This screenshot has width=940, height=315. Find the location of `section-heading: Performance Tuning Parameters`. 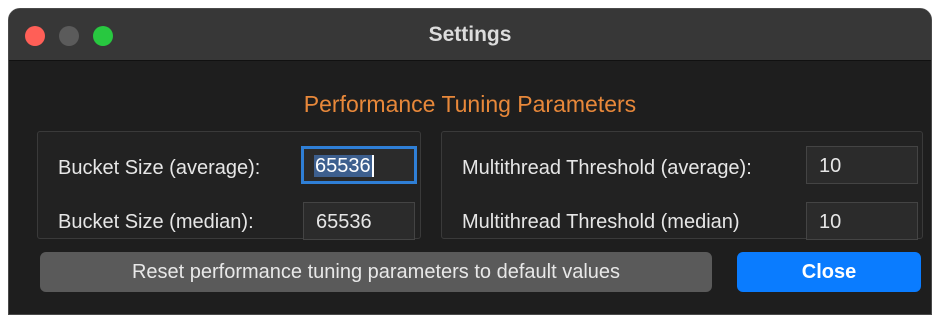

section-heading: Performance Tuning Parameters is located at coordinates (470, 104).